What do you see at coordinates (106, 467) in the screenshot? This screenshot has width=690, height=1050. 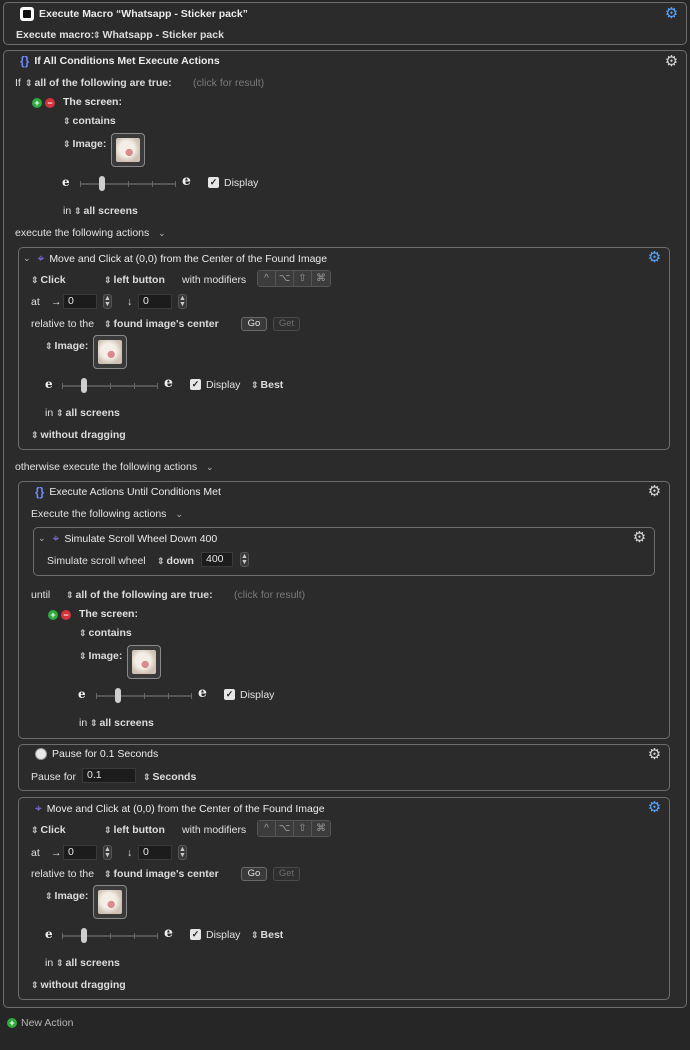 I see `otherwise-label: otherwise execute the following actions` at bounding box center [106, 467].